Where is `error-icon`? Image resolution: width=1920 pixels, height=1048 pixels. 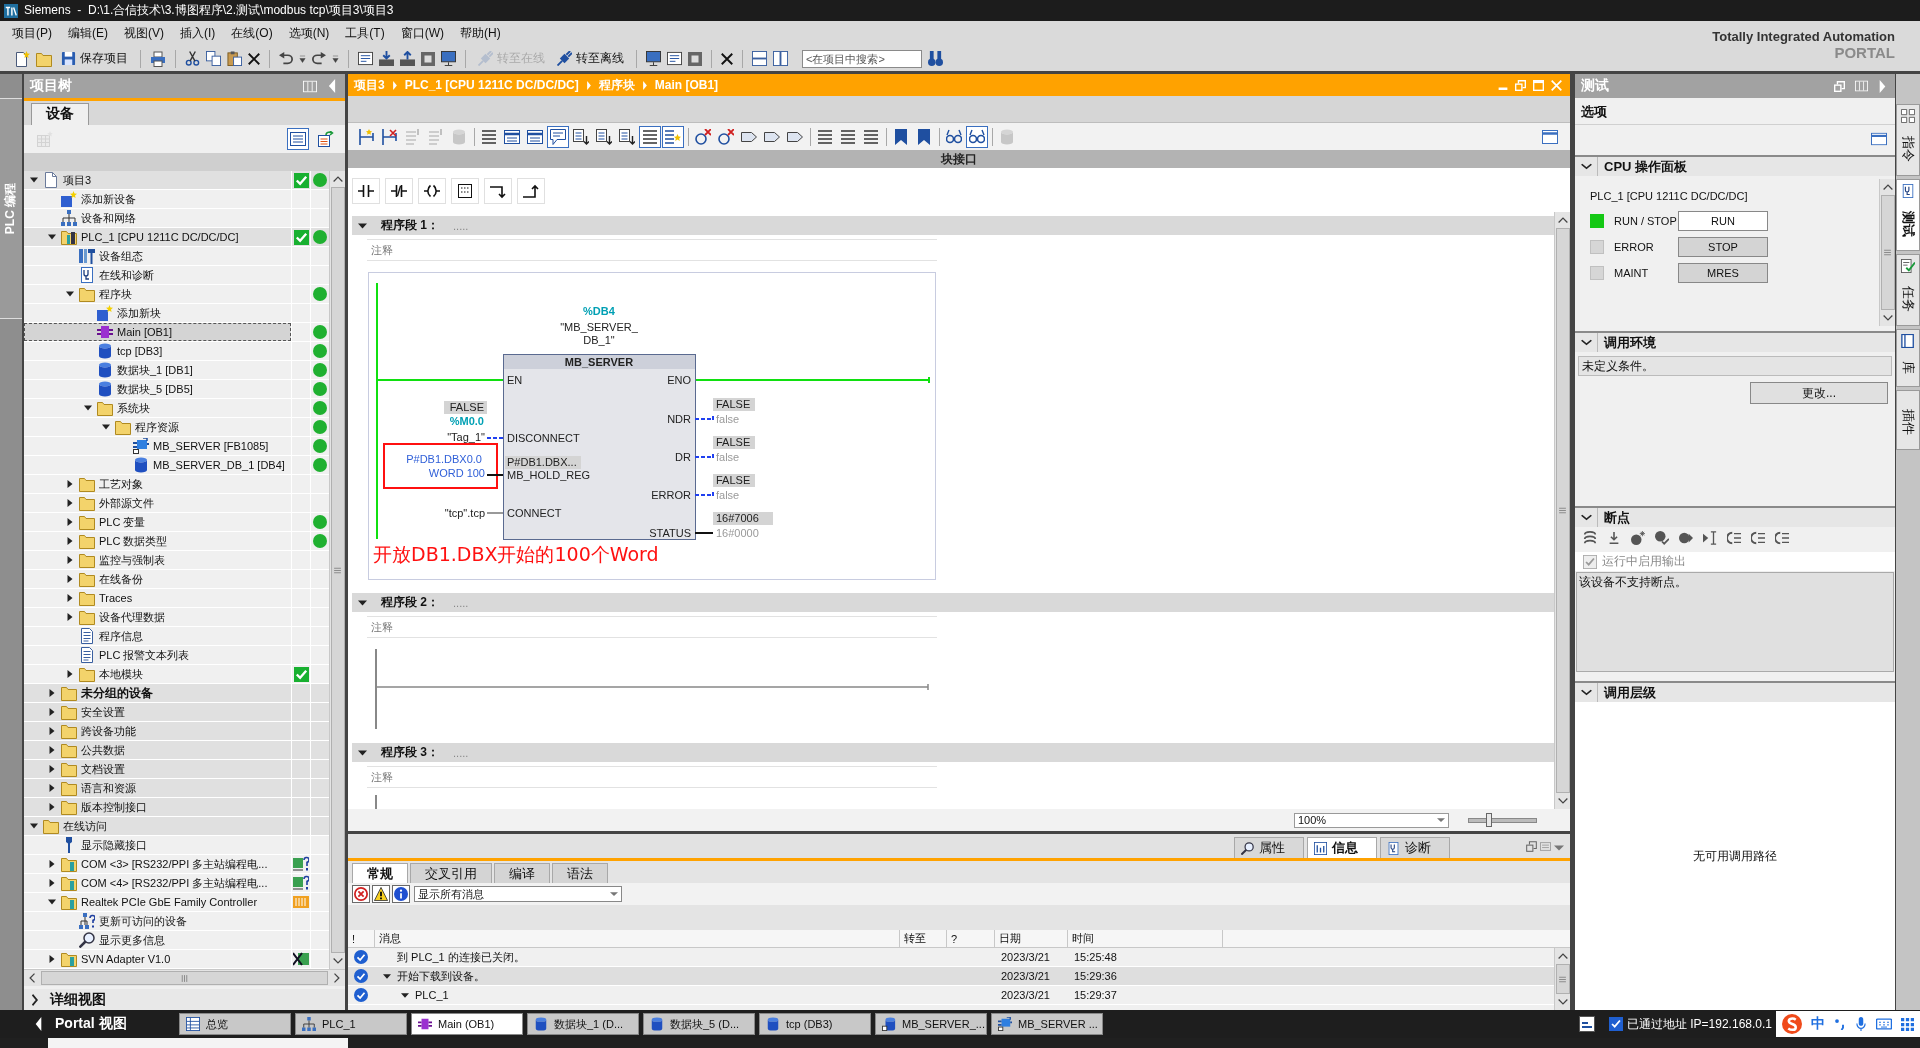 error-icon is located at coordinates (361, 894).